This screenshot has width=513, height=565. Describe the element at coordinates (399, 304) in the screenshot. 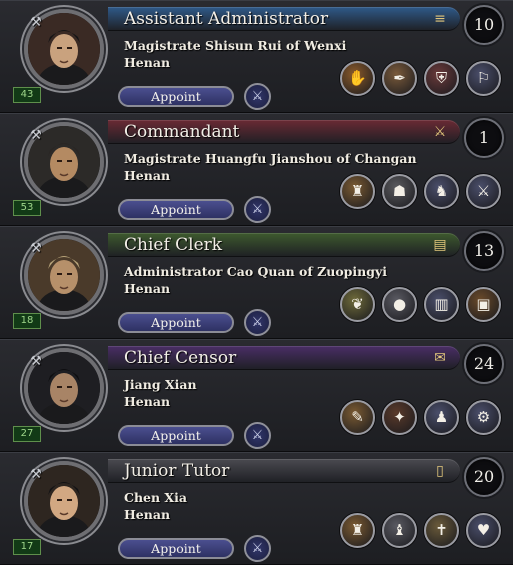

I see `coins-icon: ●` at that location.